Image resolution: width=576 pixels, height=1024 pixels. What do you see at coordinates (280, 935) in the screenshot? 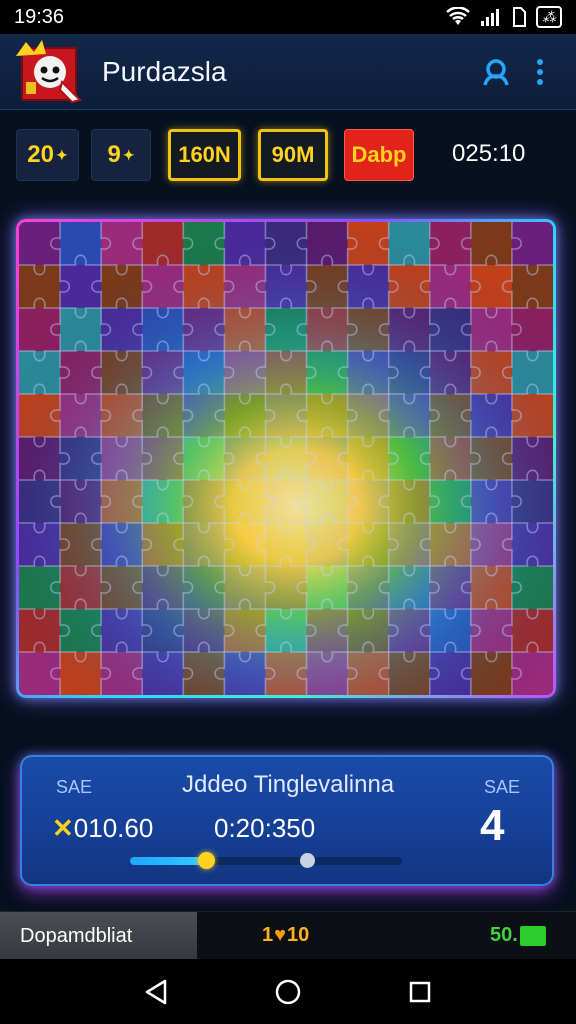
I see `gem-icon: ♥` at bounding box center [280, 935].